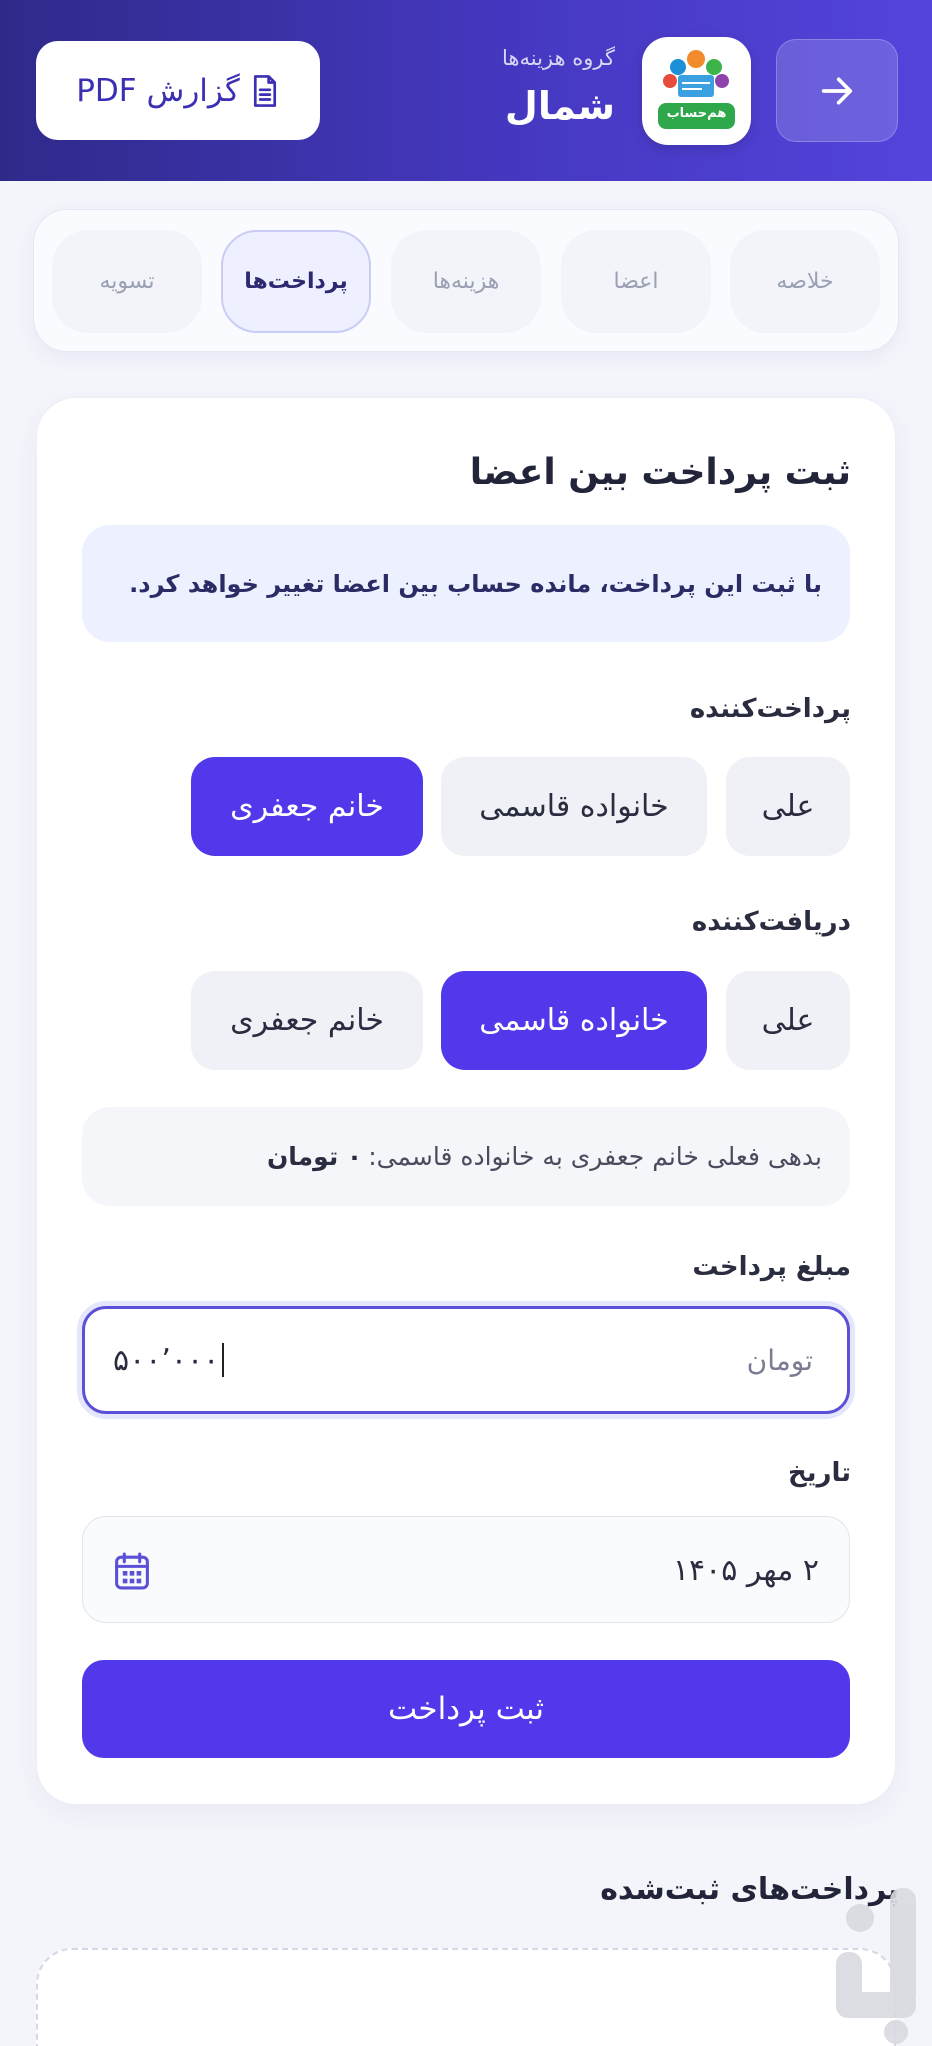 This screenshot has width=932, height=2046. What do you see at coordinates (127, 281) in the screenshot?
I see `tab-settlement: تسویه` at bounding box center [127, 281].